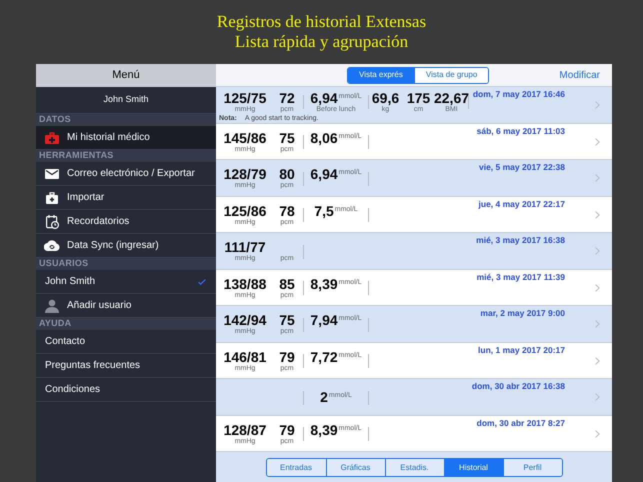 Image resolution: width=643 pixels, height=482 pixels. What do you see at coordinates (70, 282) in the screenshot?
I see `menu-label: John Smith` at bounding box center [70, 282].